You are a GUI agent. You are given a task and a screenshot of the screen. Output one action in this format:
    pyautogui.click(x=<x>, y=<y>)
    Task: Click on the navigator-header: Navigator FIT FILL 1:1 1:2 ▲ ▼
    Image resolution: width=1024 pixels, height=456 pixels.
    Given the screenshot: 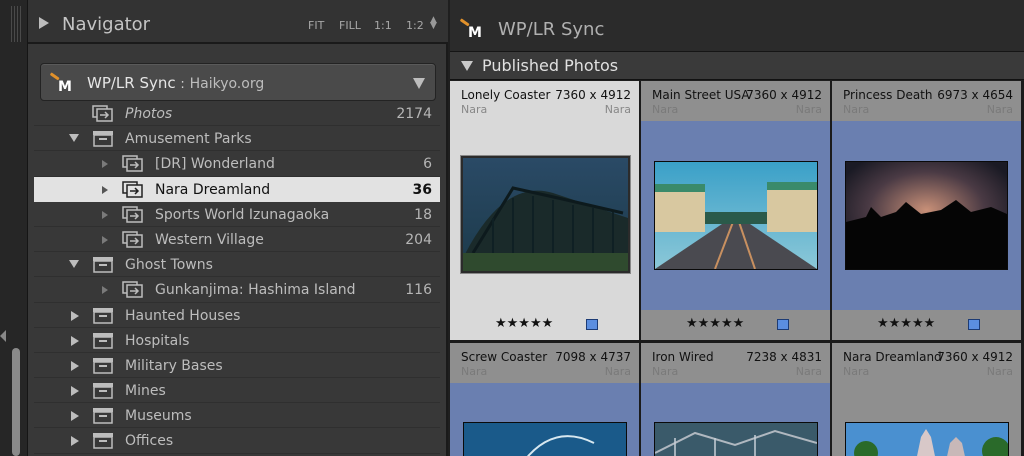 What is the action you would take?
    pyautogui.click(x=238, y=22)
    